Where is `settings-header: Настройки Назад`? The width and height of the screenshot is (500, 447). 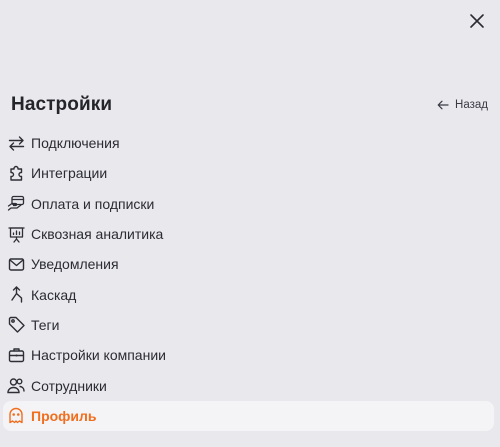
settings-header: Настройки Назад is located at coordinates (249, 105).